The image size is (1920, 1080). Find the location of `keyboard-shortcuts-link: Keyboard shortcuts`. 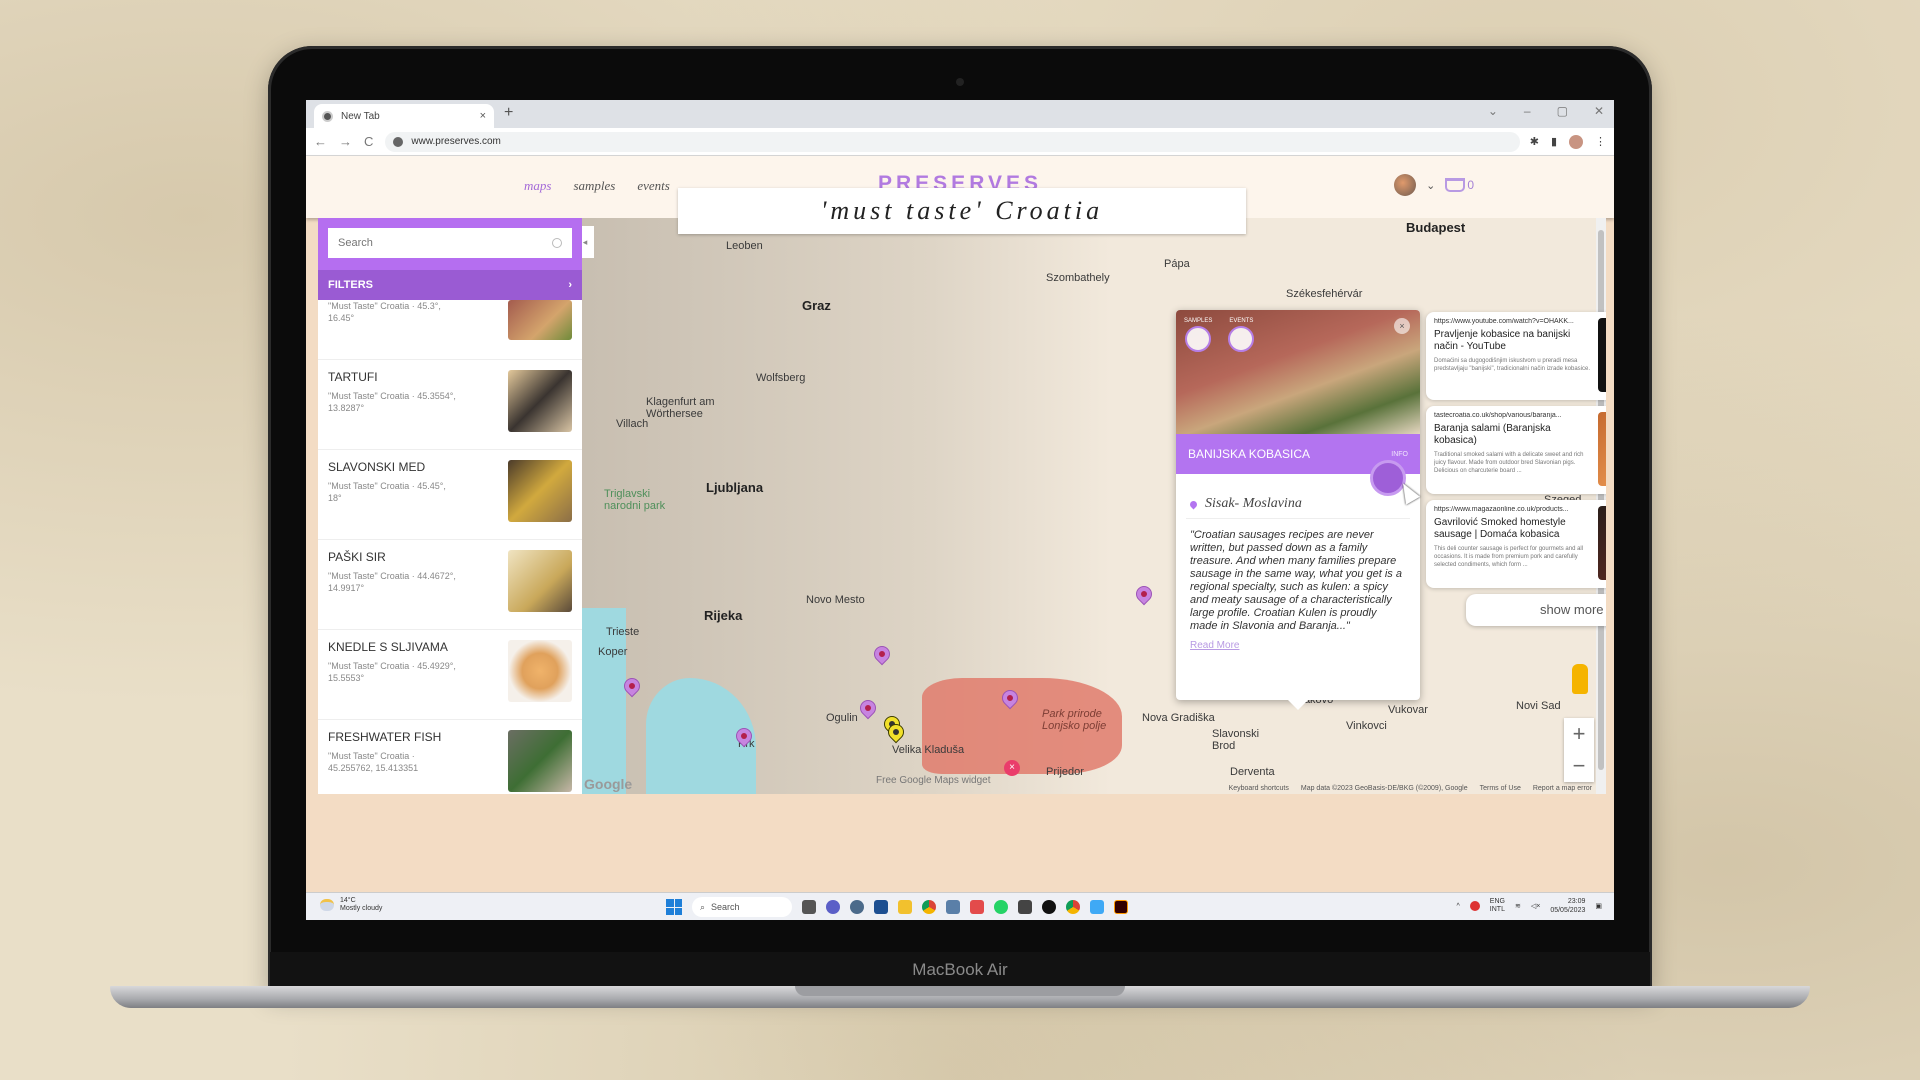

keyboard-shortcuts-link: Keyboard shortcuts is located at coordinates (1259, 788).